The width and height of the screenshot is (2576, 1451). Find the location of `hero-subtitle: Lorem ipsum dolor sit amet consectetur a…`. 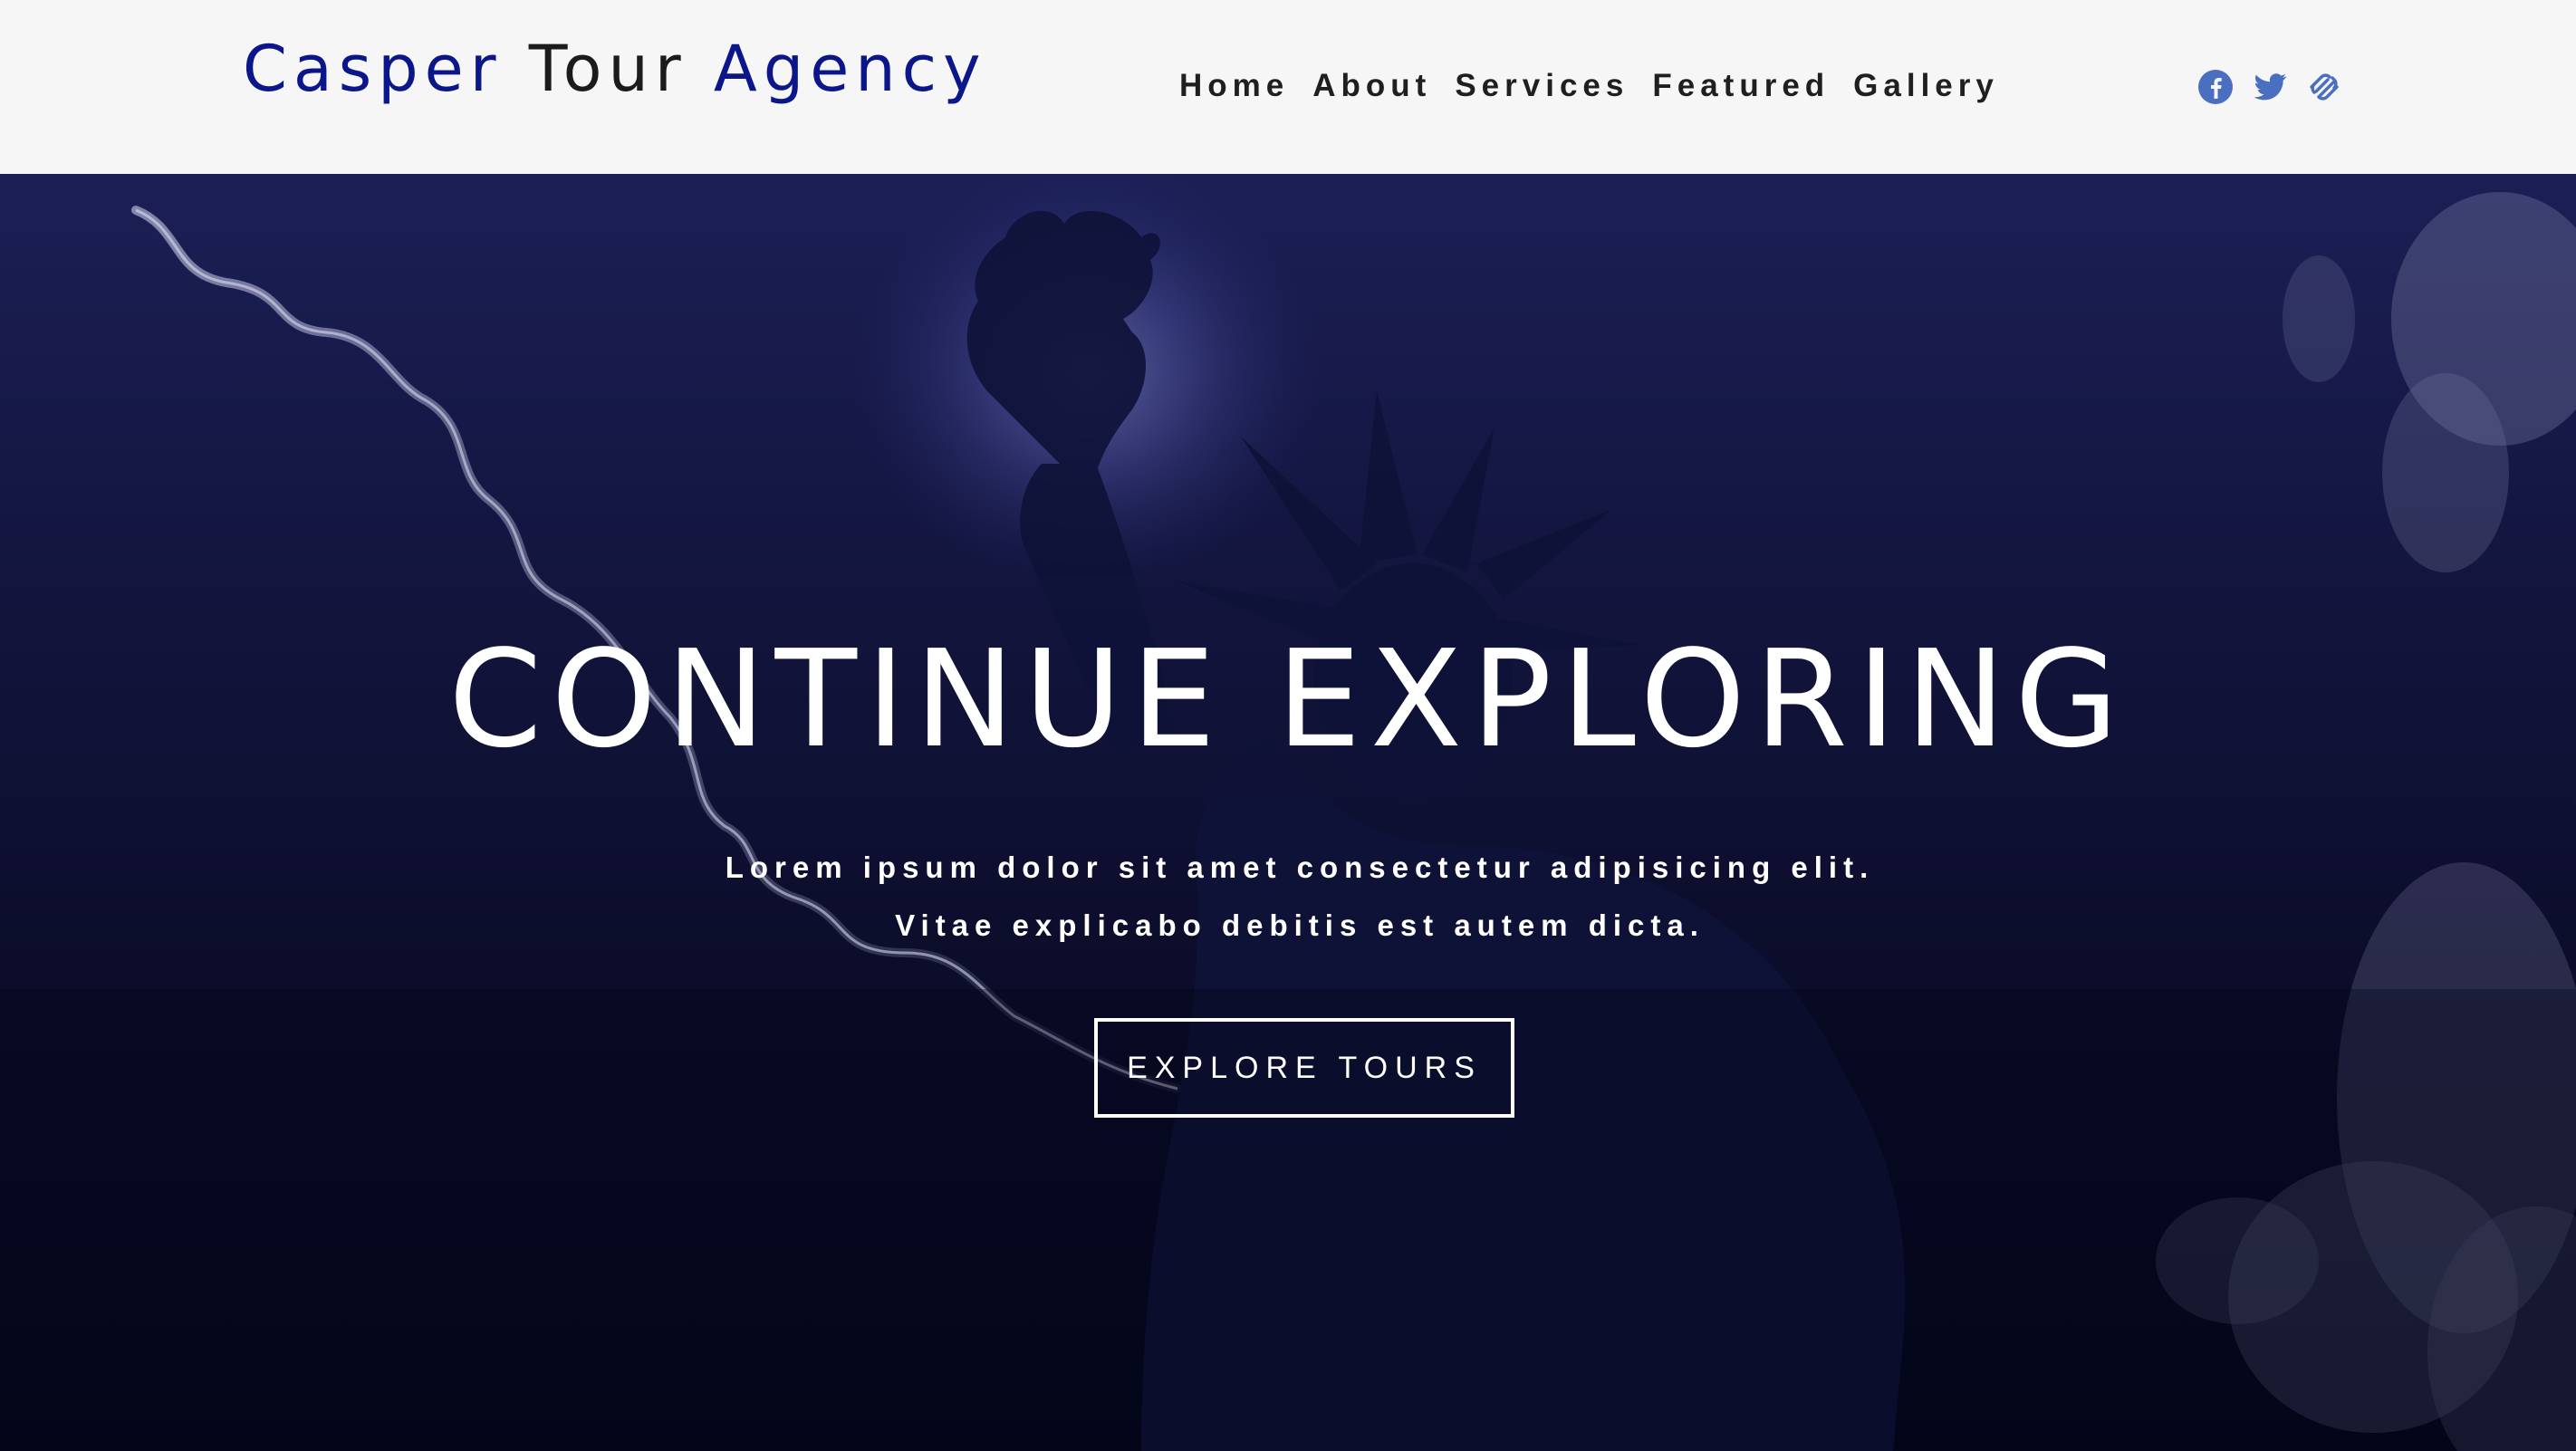

hero-subtitle: Lorem ipsum dolor sit amet consectetur a… is located at coordinates (1300, 896).